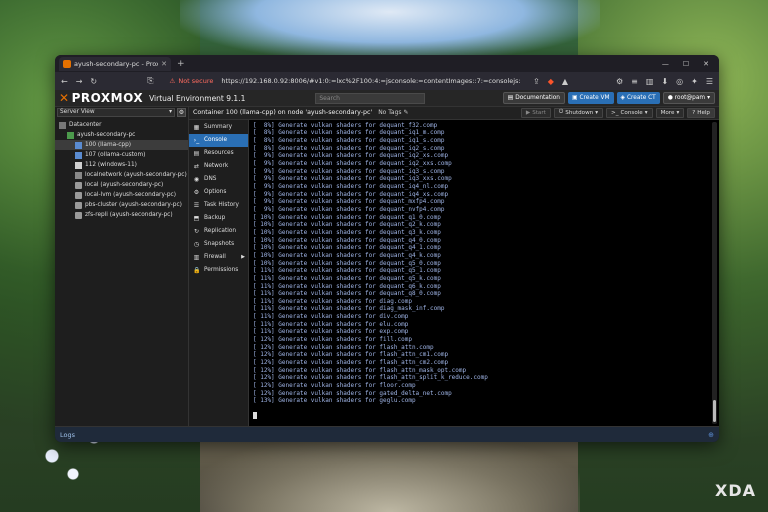 The height and width of the screenshot is (512, 768). What do you see at coordinates (670, 112) in the screenshot?
I see `more-button: More ▾` at bounding box center [670, 112].